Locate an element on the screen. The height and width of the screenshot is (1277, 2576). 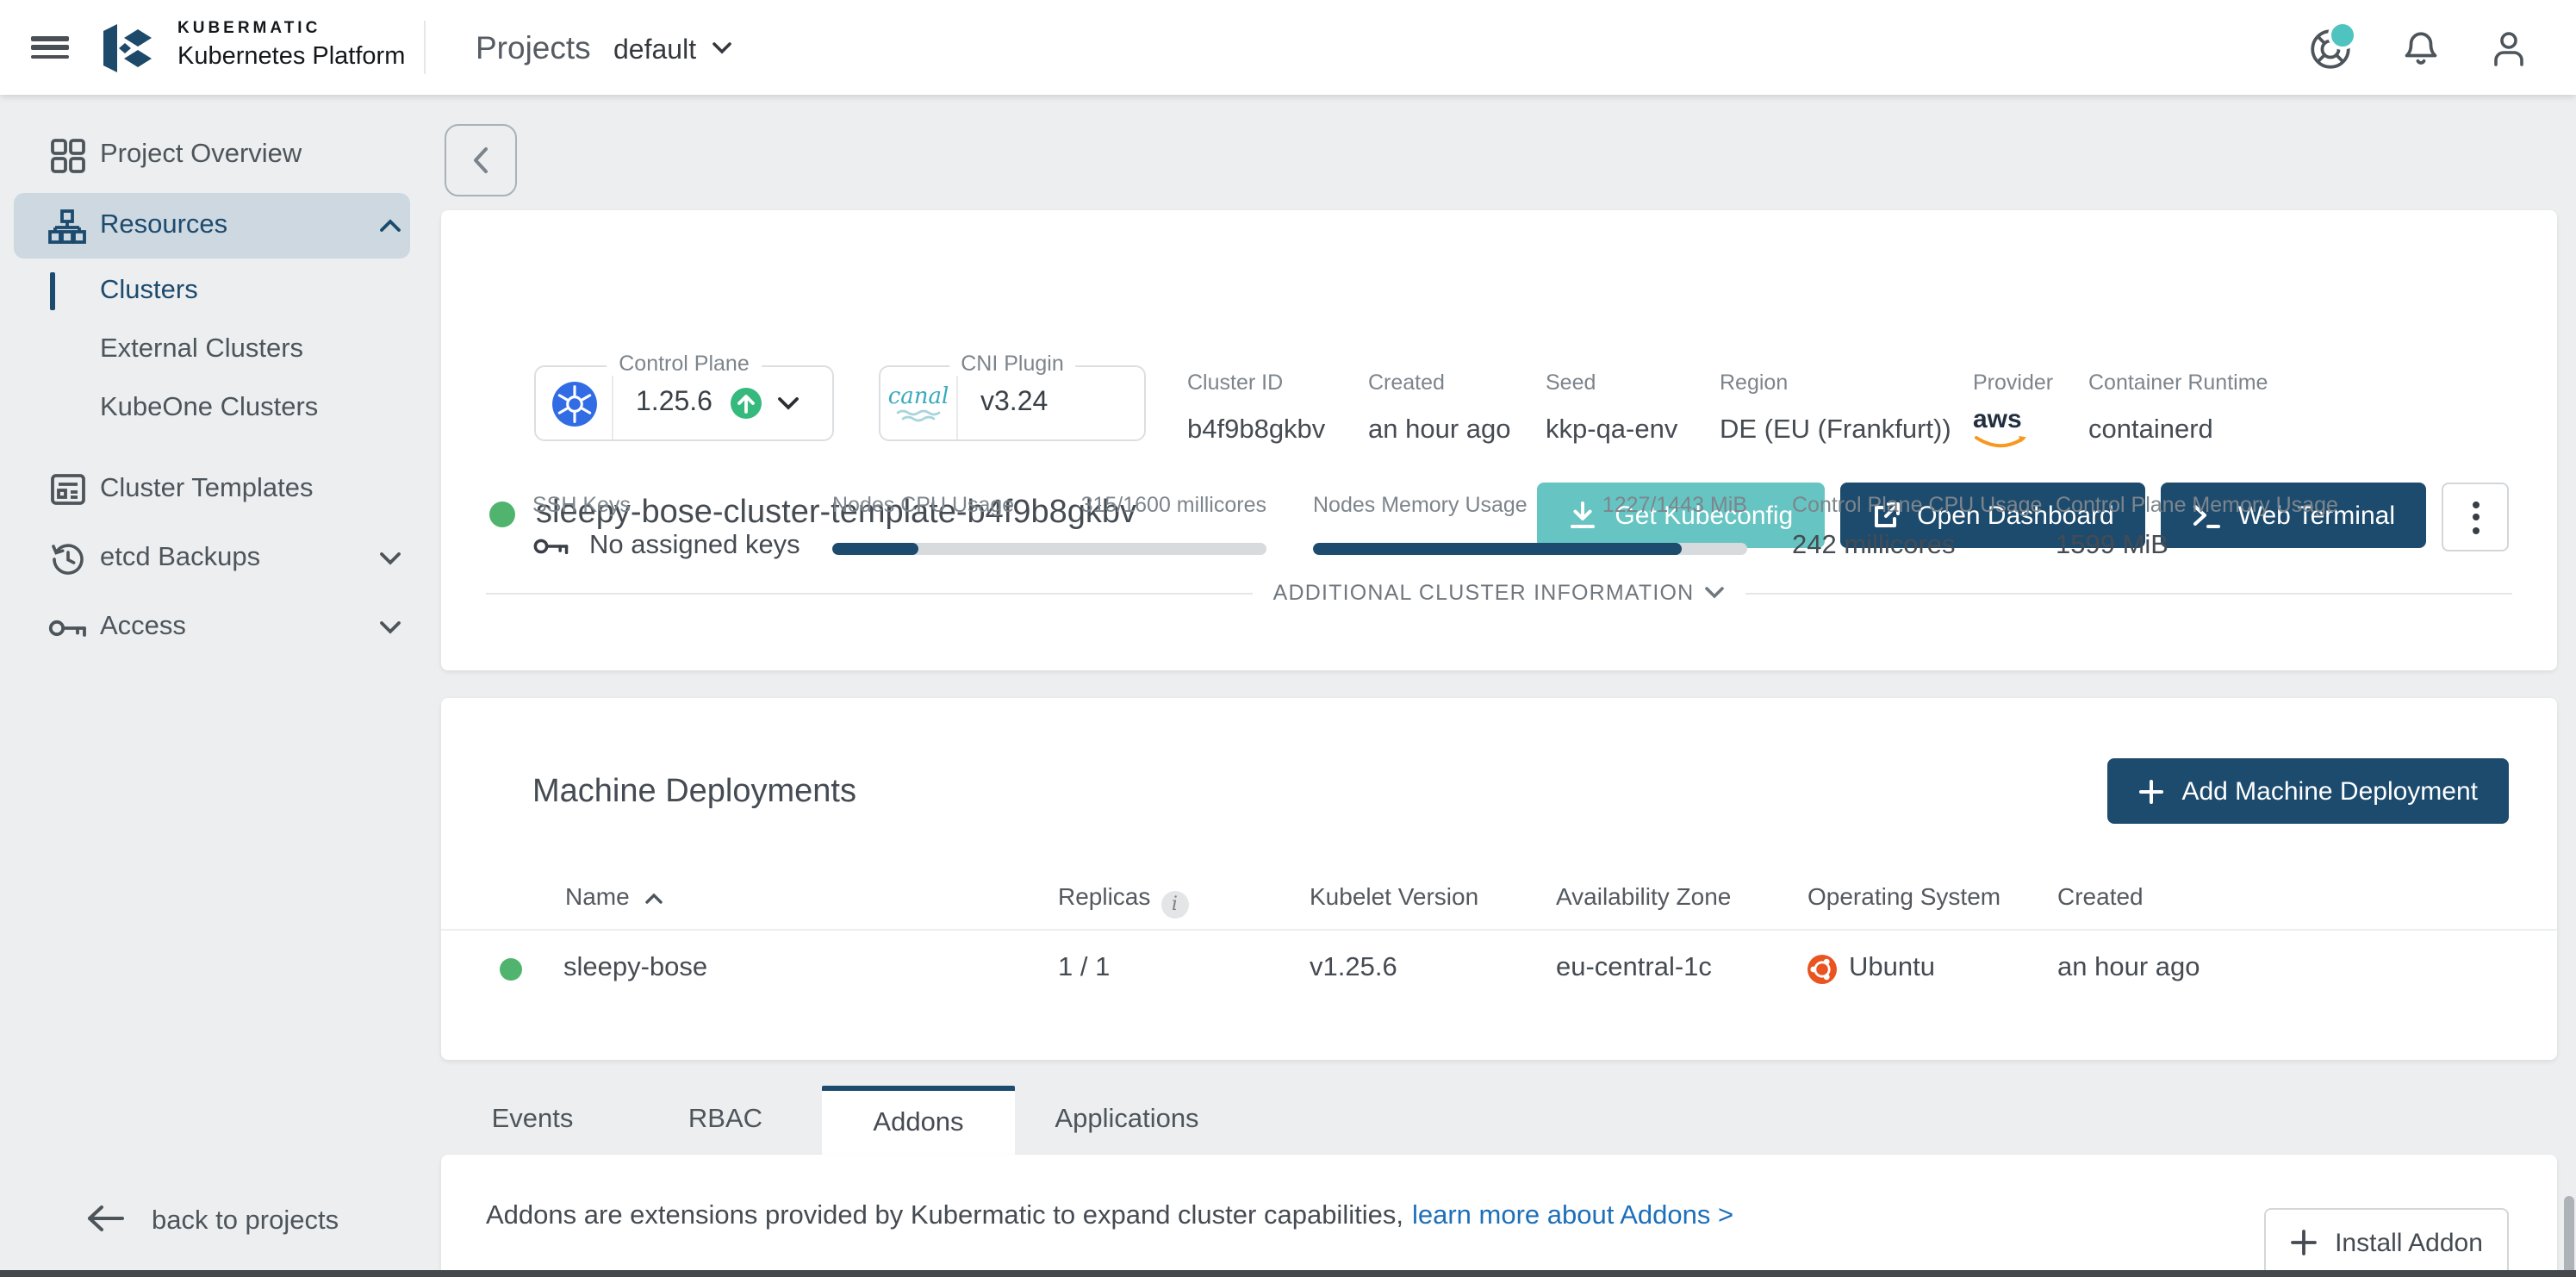
md-name: sleepy-bose is located at coordinates (636, 968).